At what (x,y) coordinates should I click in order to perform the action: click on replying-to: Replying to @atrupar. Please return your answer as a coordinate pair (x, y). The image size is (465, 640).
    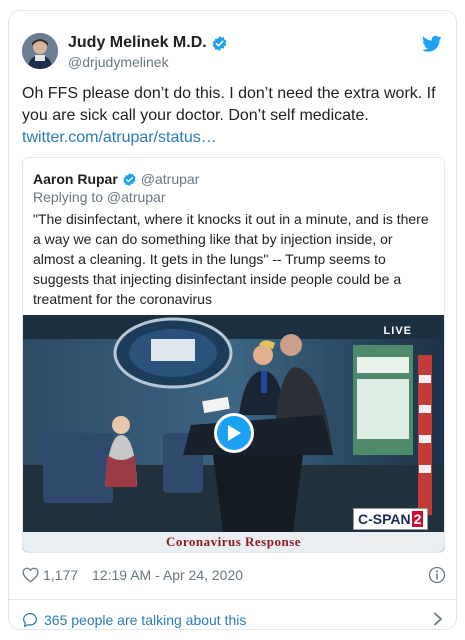
    Looking at the image, I should click on (99, 197).